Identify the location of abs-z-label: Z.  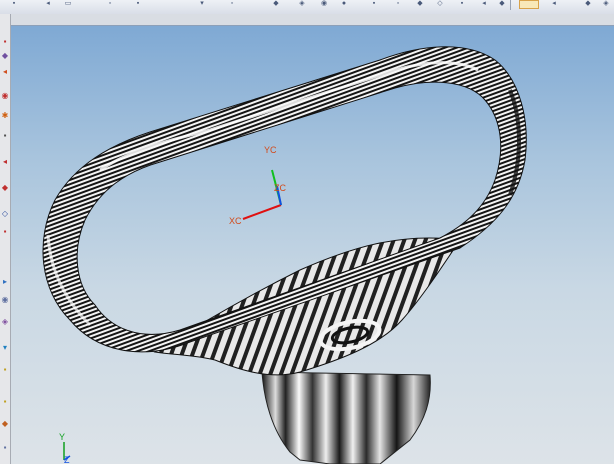
(67, 459).